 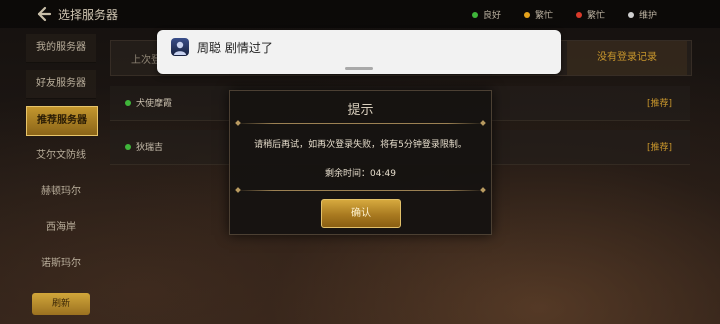 I want to click on back-arrow-icon, so click(x=43, y=14).